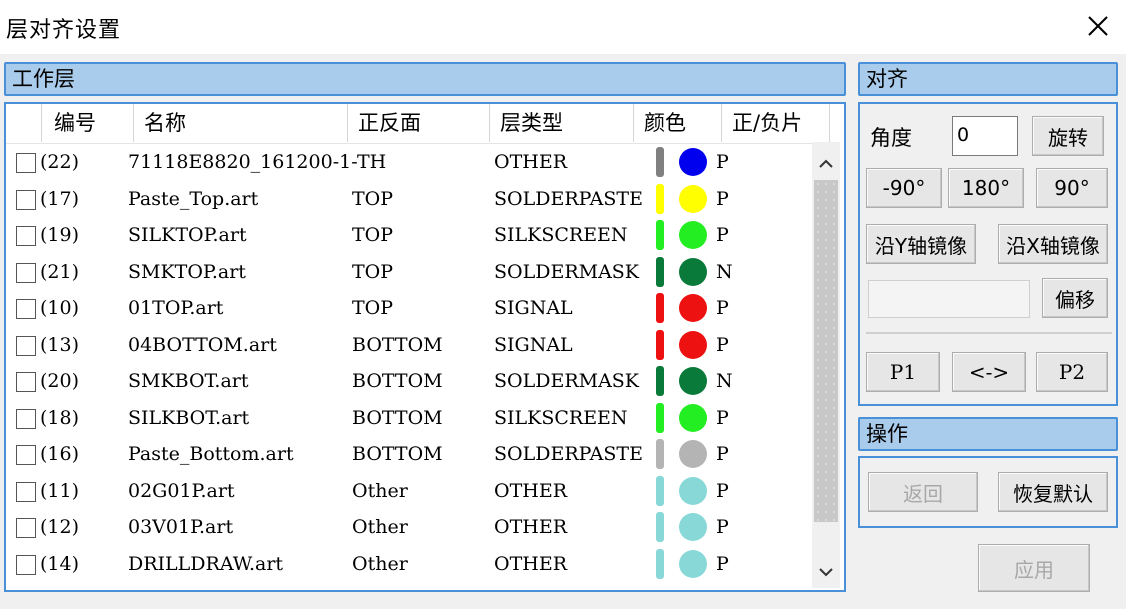  Describe the element at coordinates (187, 235) in the screenshot. I see `row-layer-name: SILKTOP.art` at that location.